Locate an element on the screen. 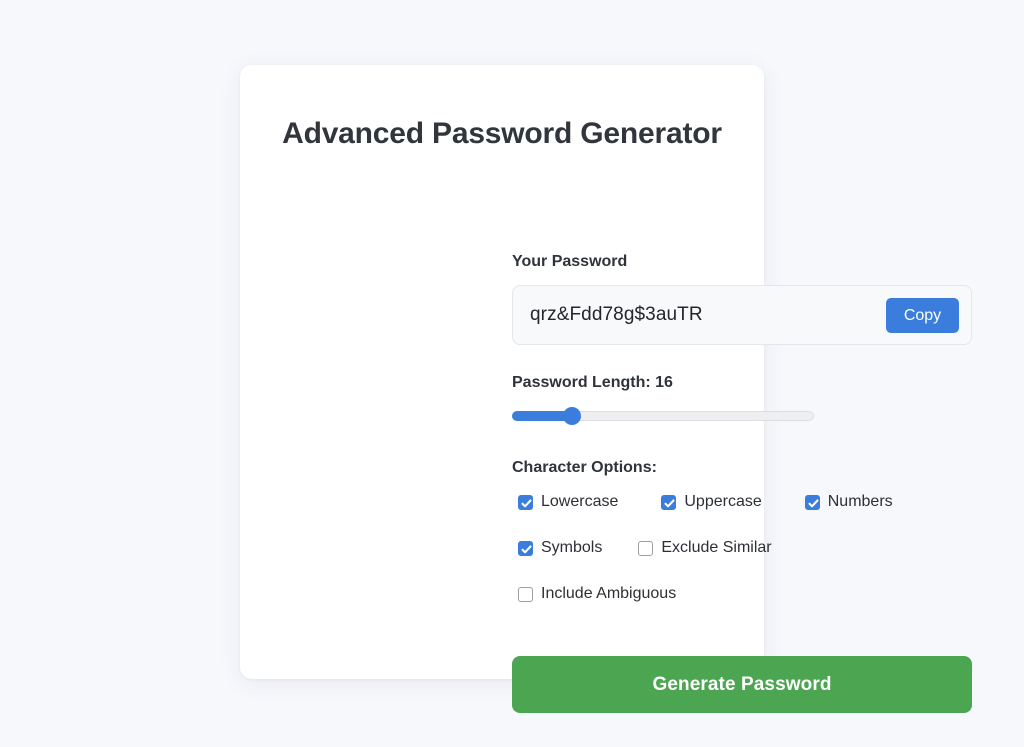 The image size is (1024, 747). option-label-include-ambiguous: Include Ambiguous is located at coordinates (609, 593).